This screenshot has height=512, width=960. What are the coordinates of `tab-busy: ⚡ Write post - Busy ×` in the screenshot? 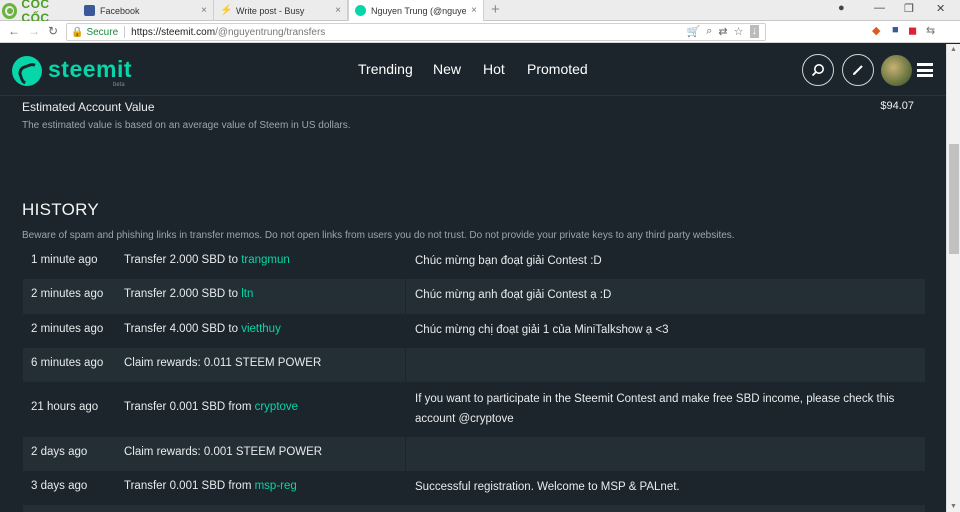 It's located at (281, 10).